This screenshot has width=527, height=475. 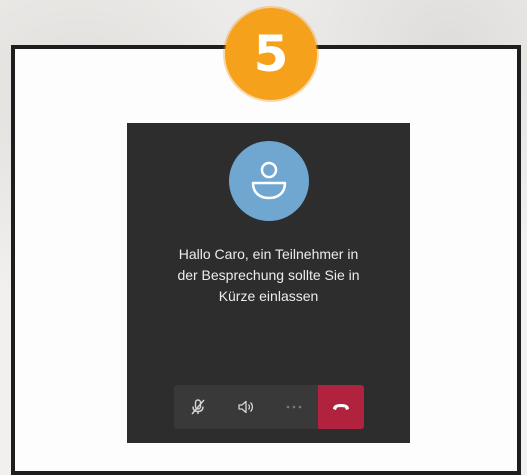 I want to click on mic-off-icon, so click(x=198, y=407).